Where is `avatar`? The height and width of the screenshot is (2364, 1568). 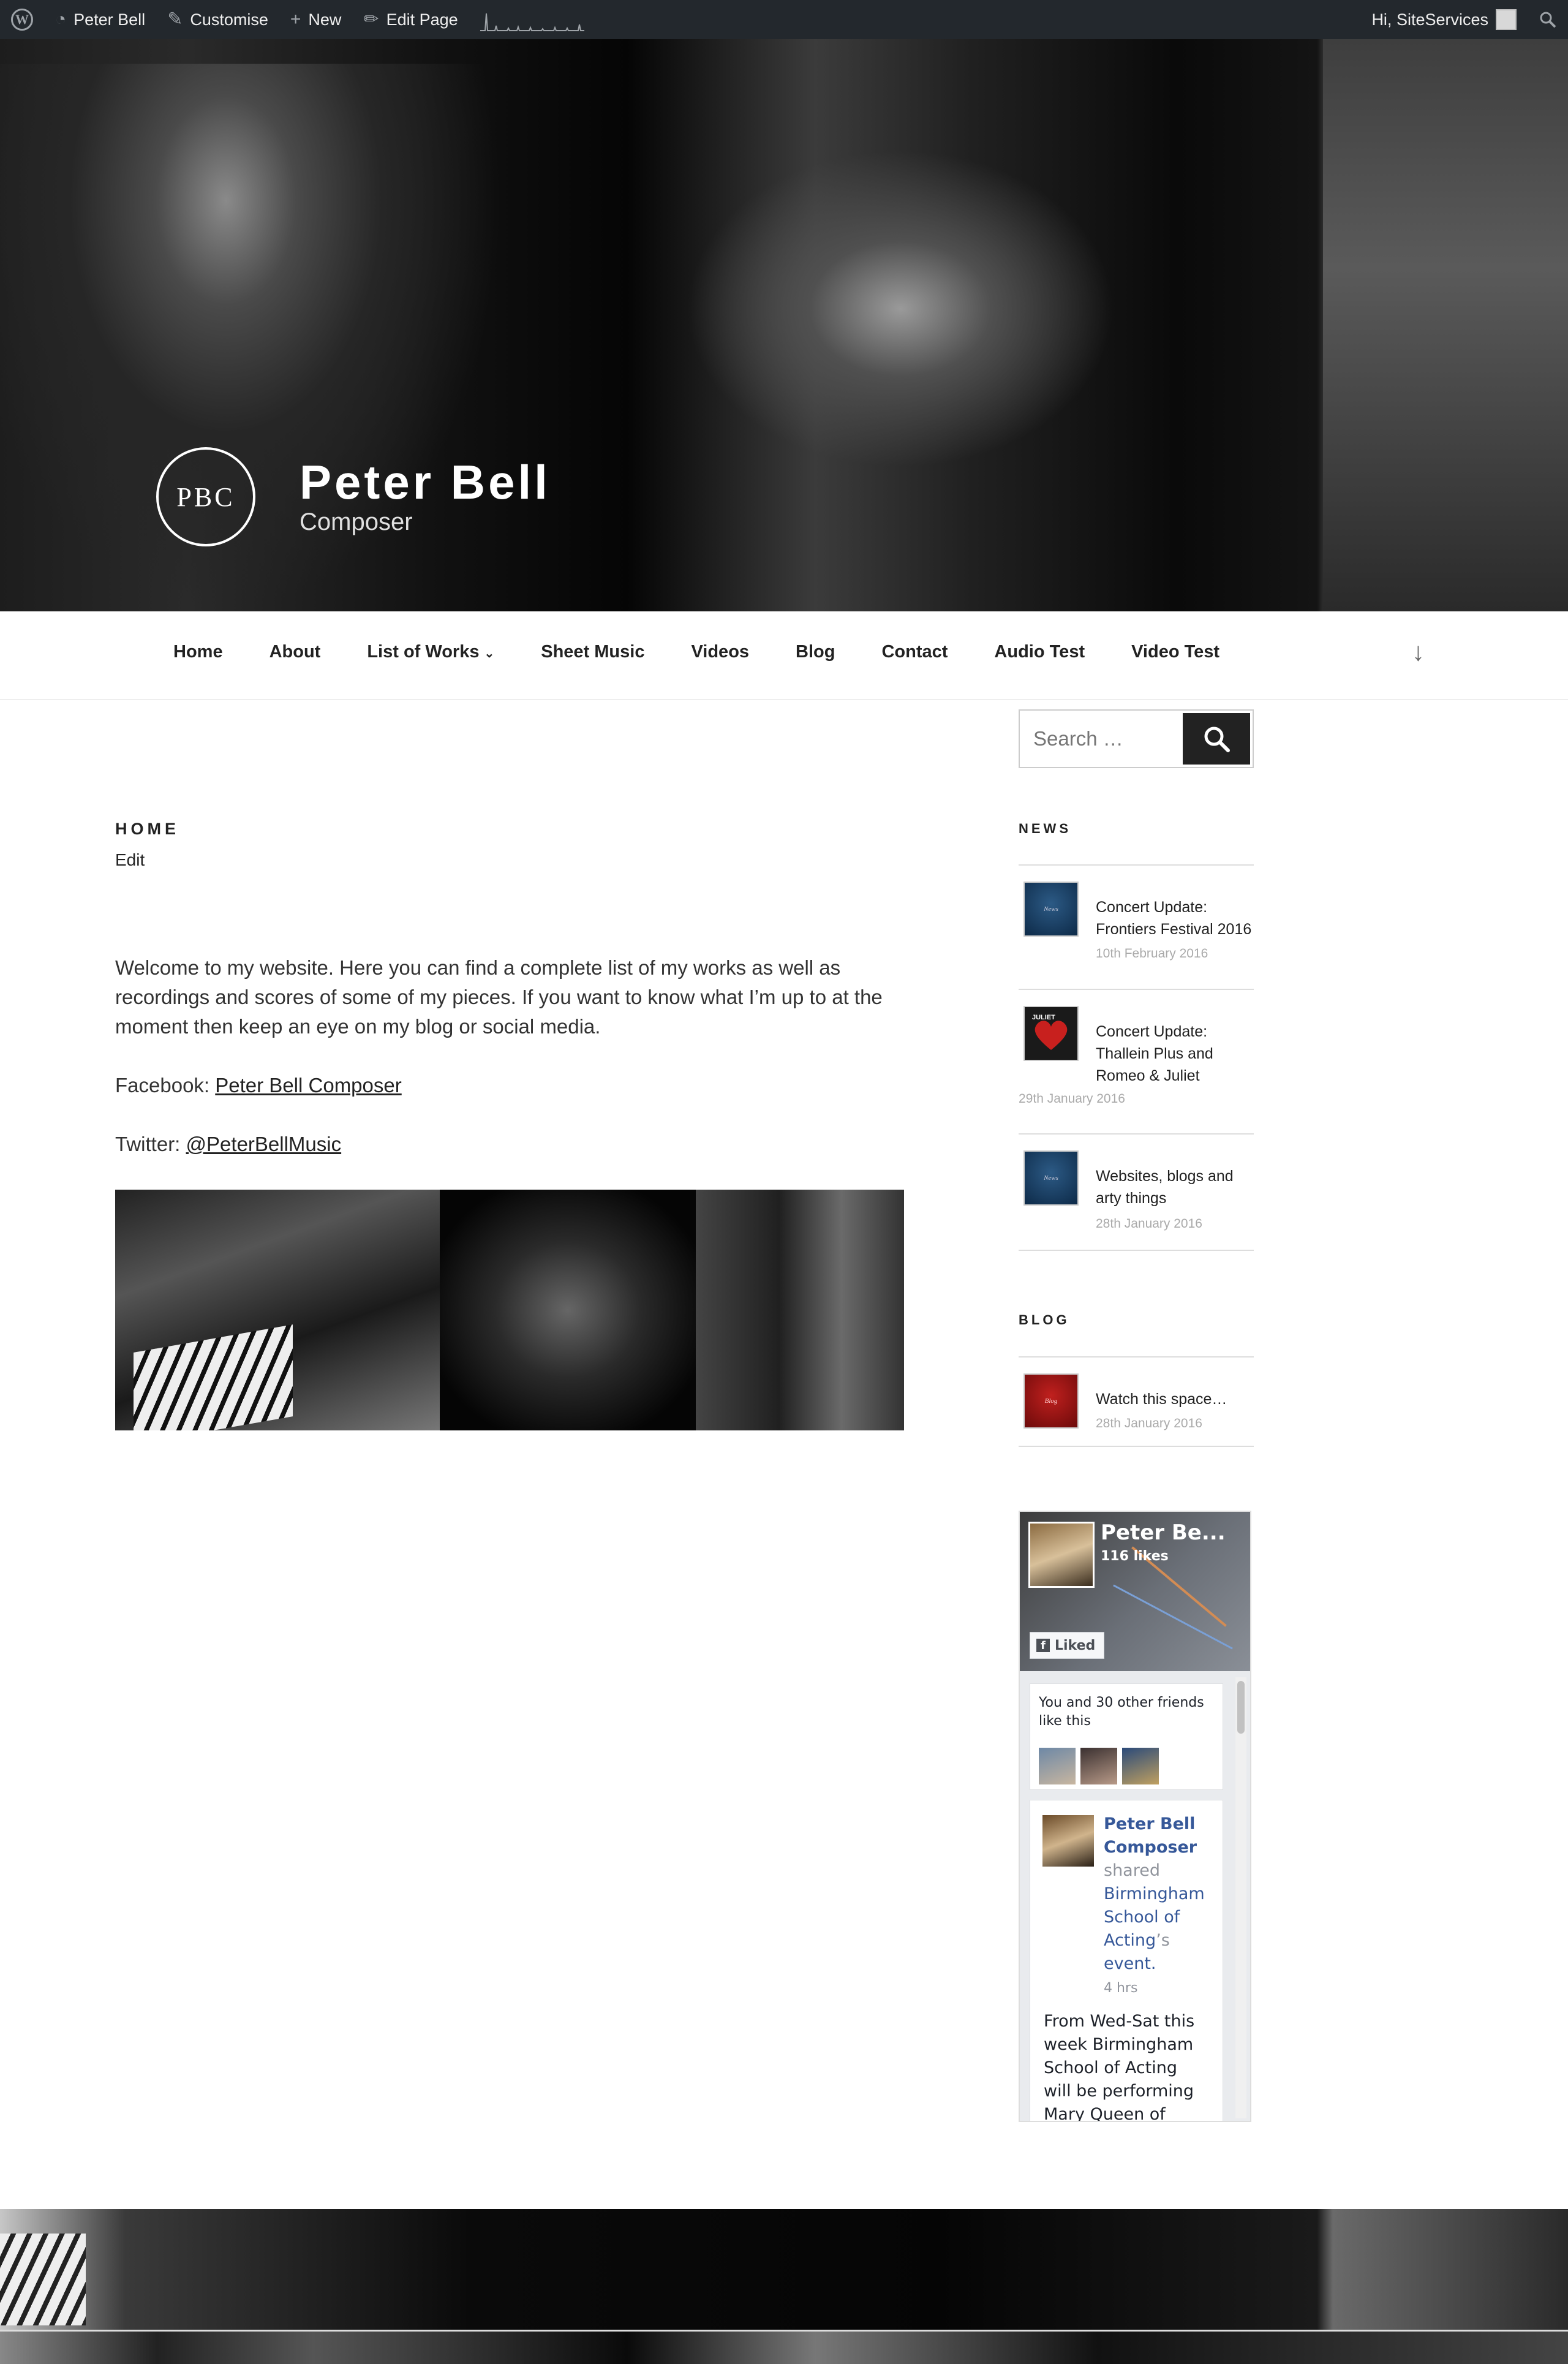 avatar is located at coordinates (1507, 19).